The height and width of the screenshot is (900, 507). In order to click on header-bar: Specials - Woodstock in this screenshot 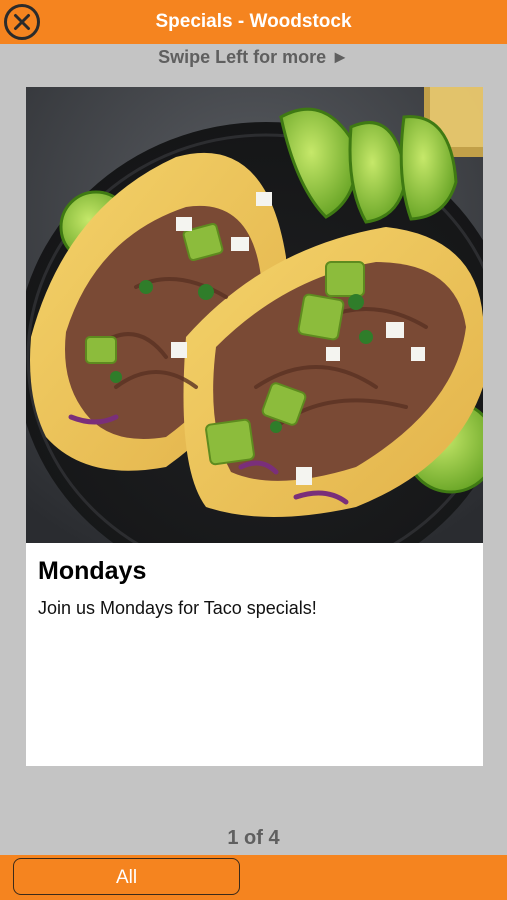, I will do `click(253, 22)`.